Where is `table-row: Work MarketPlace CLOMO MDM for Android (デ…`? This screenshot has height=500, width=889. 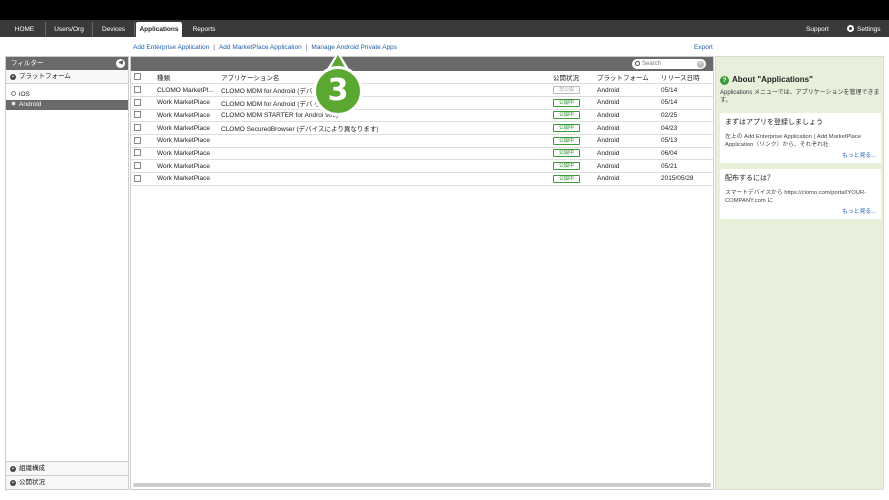 table-row: Work MarketPlace CLOMO MDM for Android (デ… is located at coordinates (422, 103).